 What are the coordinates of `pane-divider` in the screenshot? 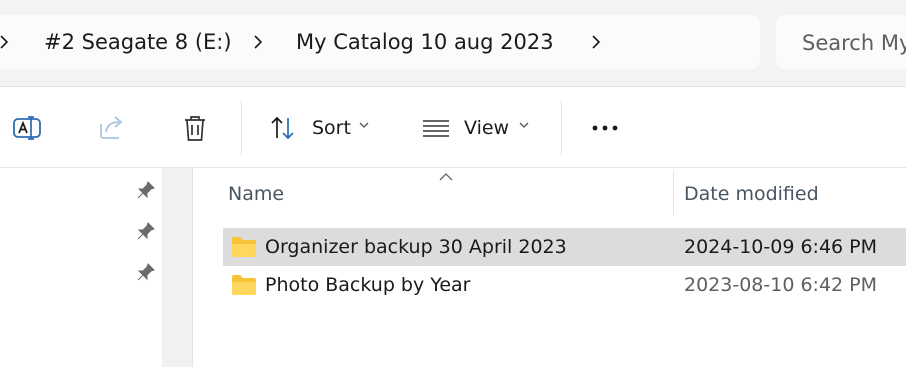 It's located at (192, 267).